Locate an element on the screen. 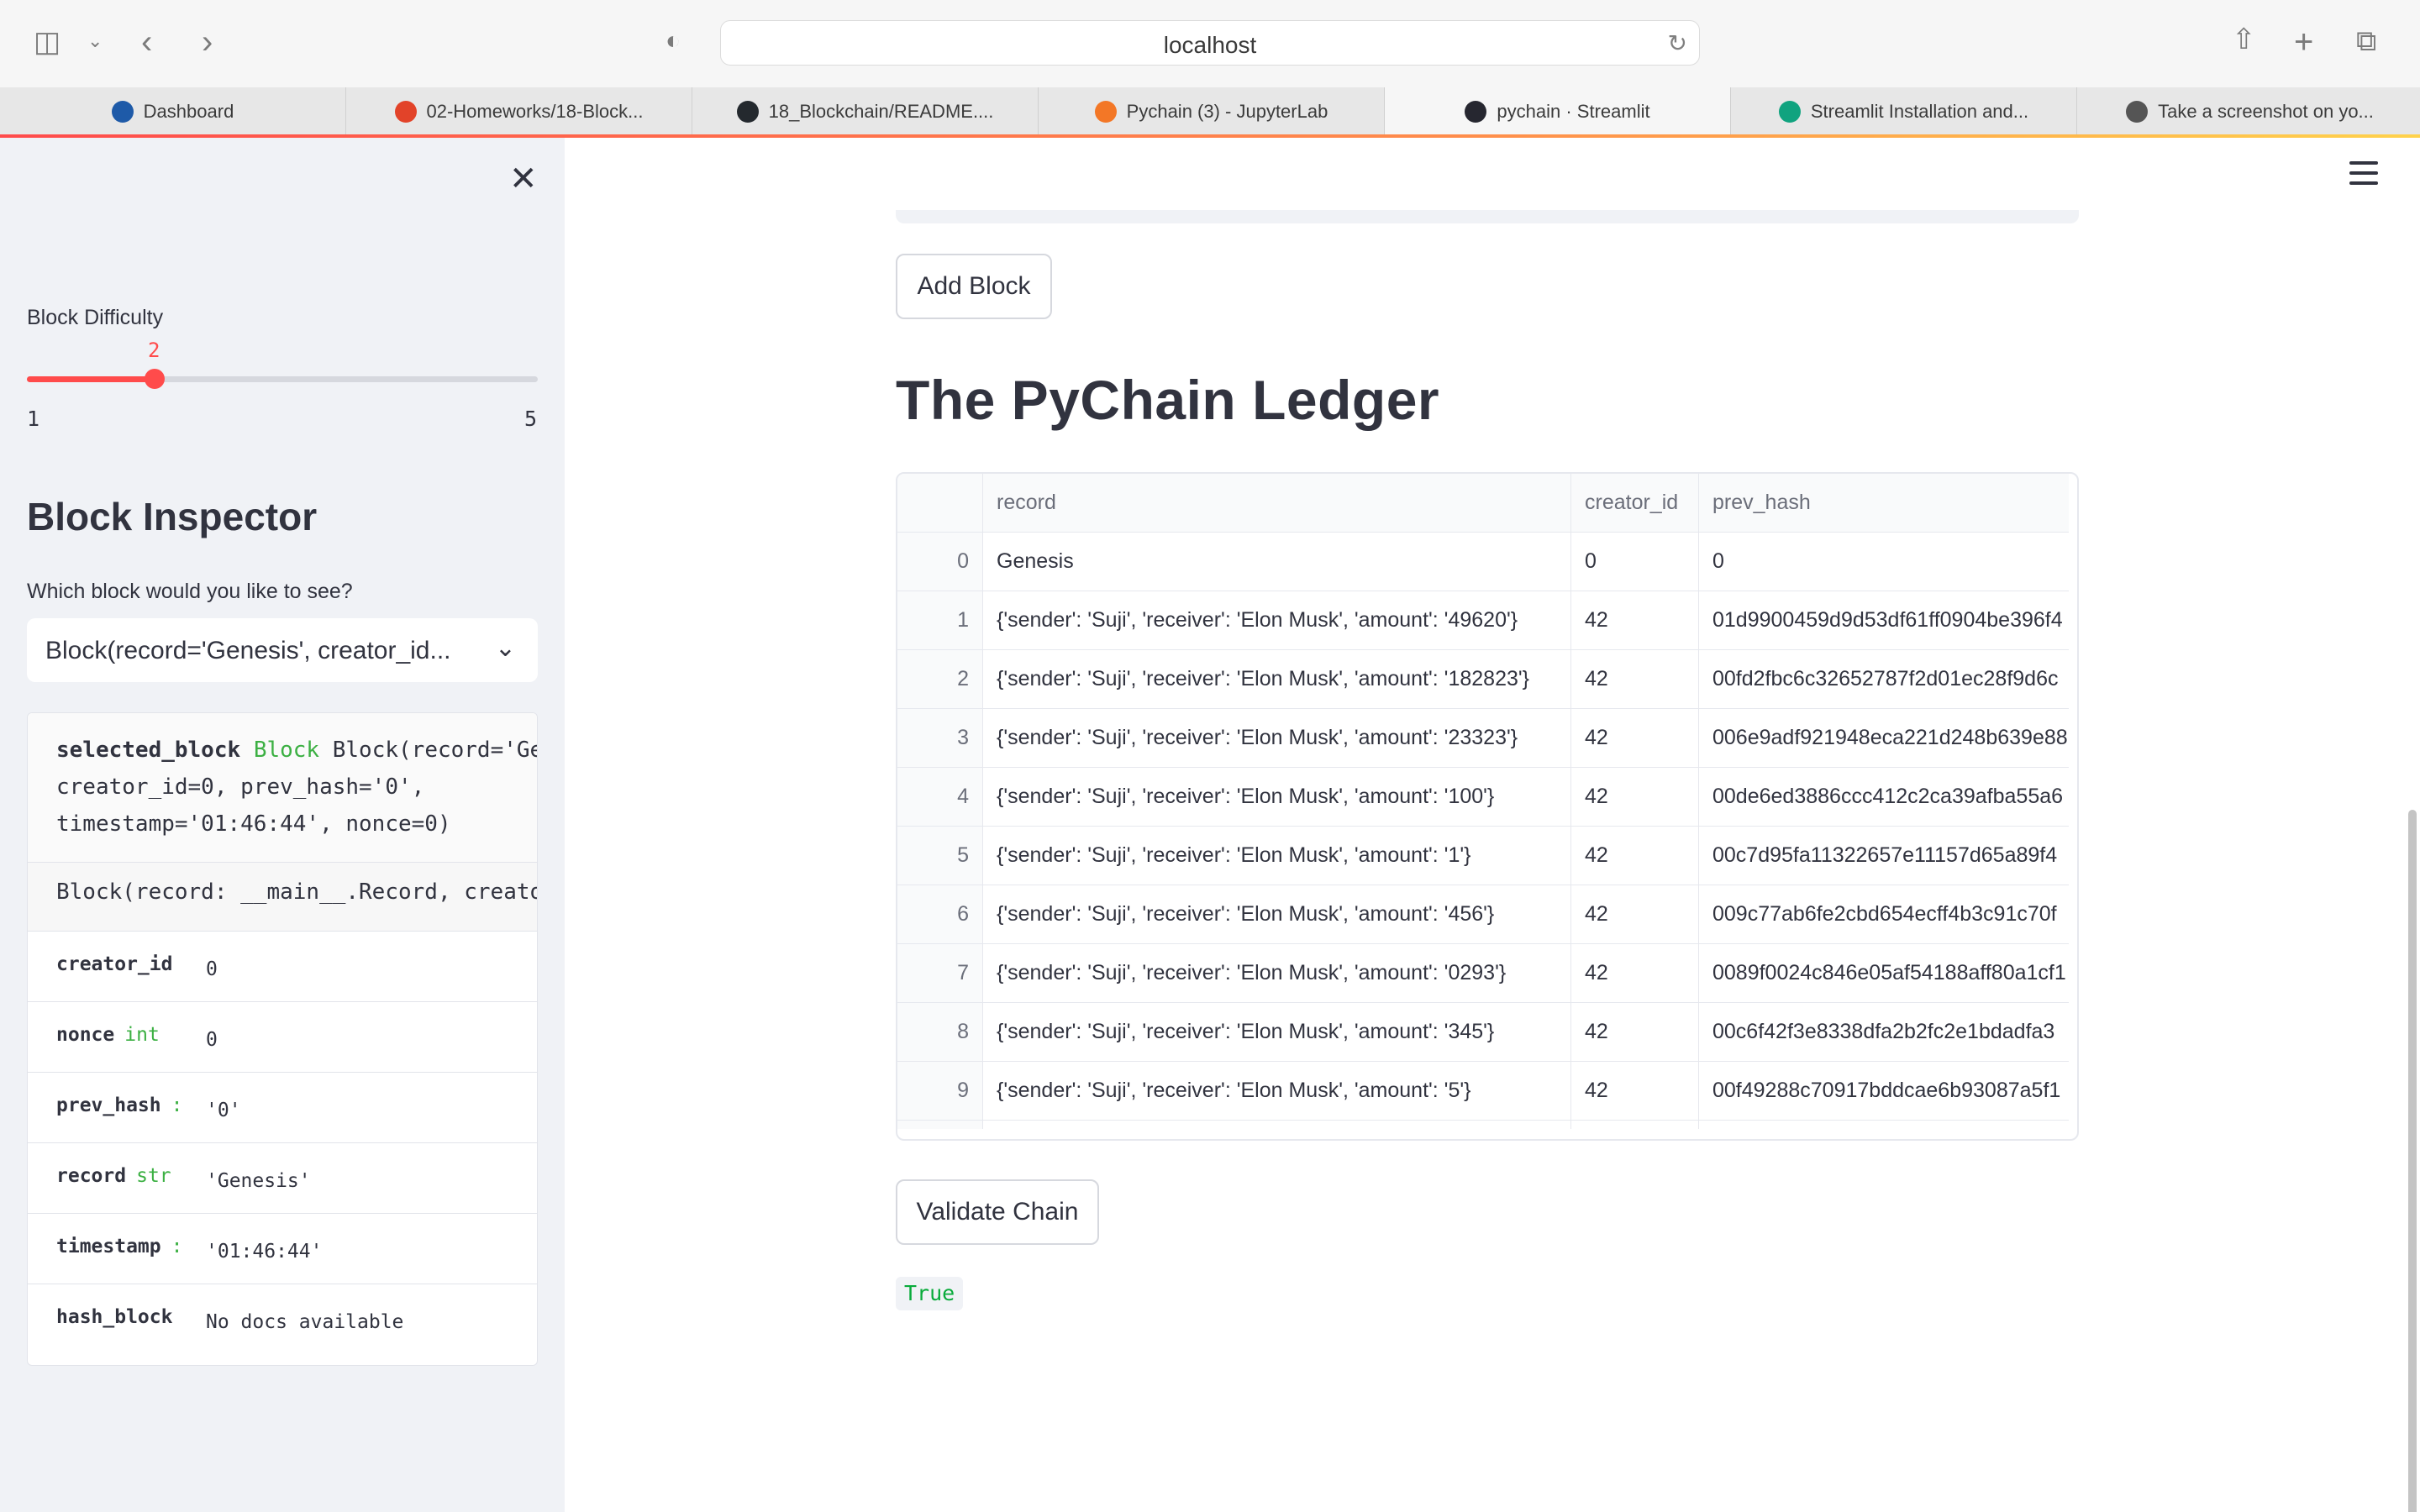 This screenshot has width=2420, height=1512. prev-hash-cell: 00f49288c70917bddcae6b93087a5f1 is located at coordinates (1884, 1091).